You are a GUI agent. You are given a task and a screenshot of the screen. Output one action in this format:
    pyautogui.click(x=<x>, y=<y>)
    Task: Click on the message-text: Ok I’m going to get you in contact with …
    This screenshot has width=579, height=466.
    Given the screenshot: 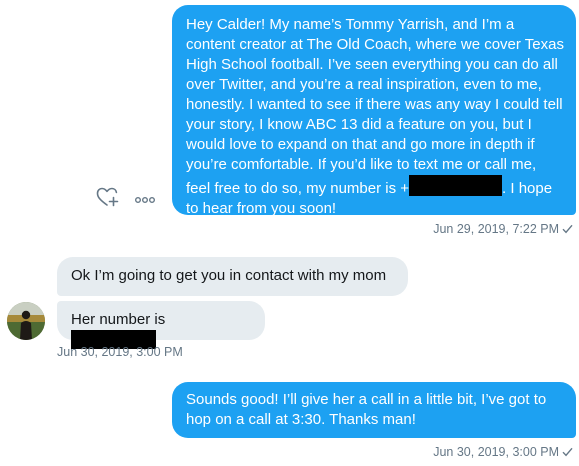 What is the action you would take?
    pyautogui.click(x=229, y=275)
    